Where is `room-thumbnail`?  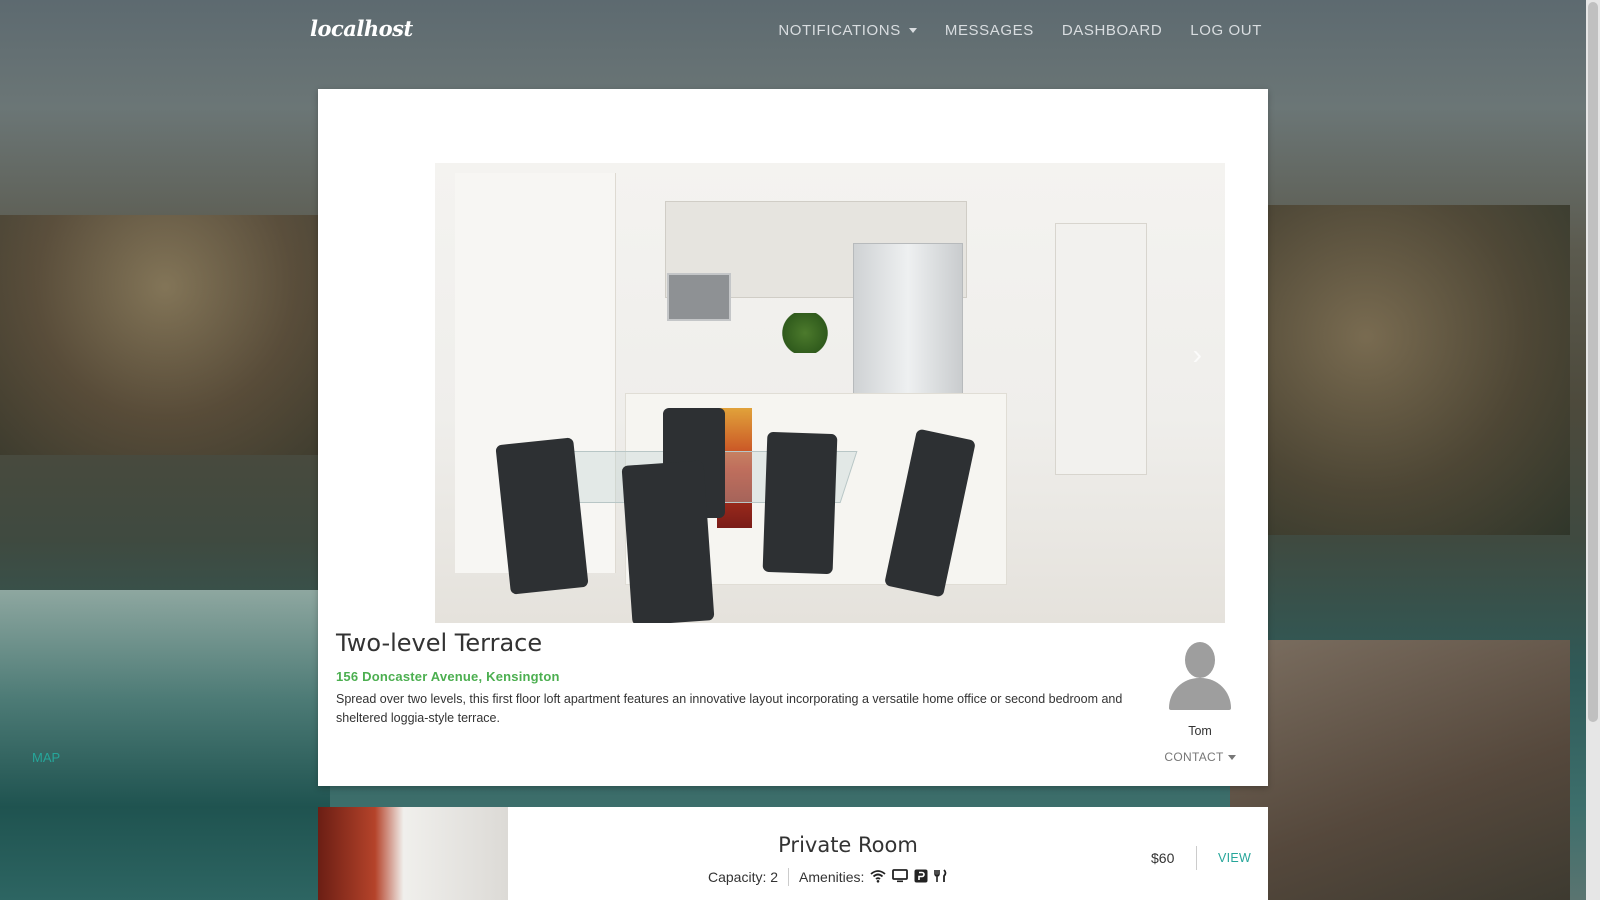
room-thumbnail is located at coordinates (413, 853).